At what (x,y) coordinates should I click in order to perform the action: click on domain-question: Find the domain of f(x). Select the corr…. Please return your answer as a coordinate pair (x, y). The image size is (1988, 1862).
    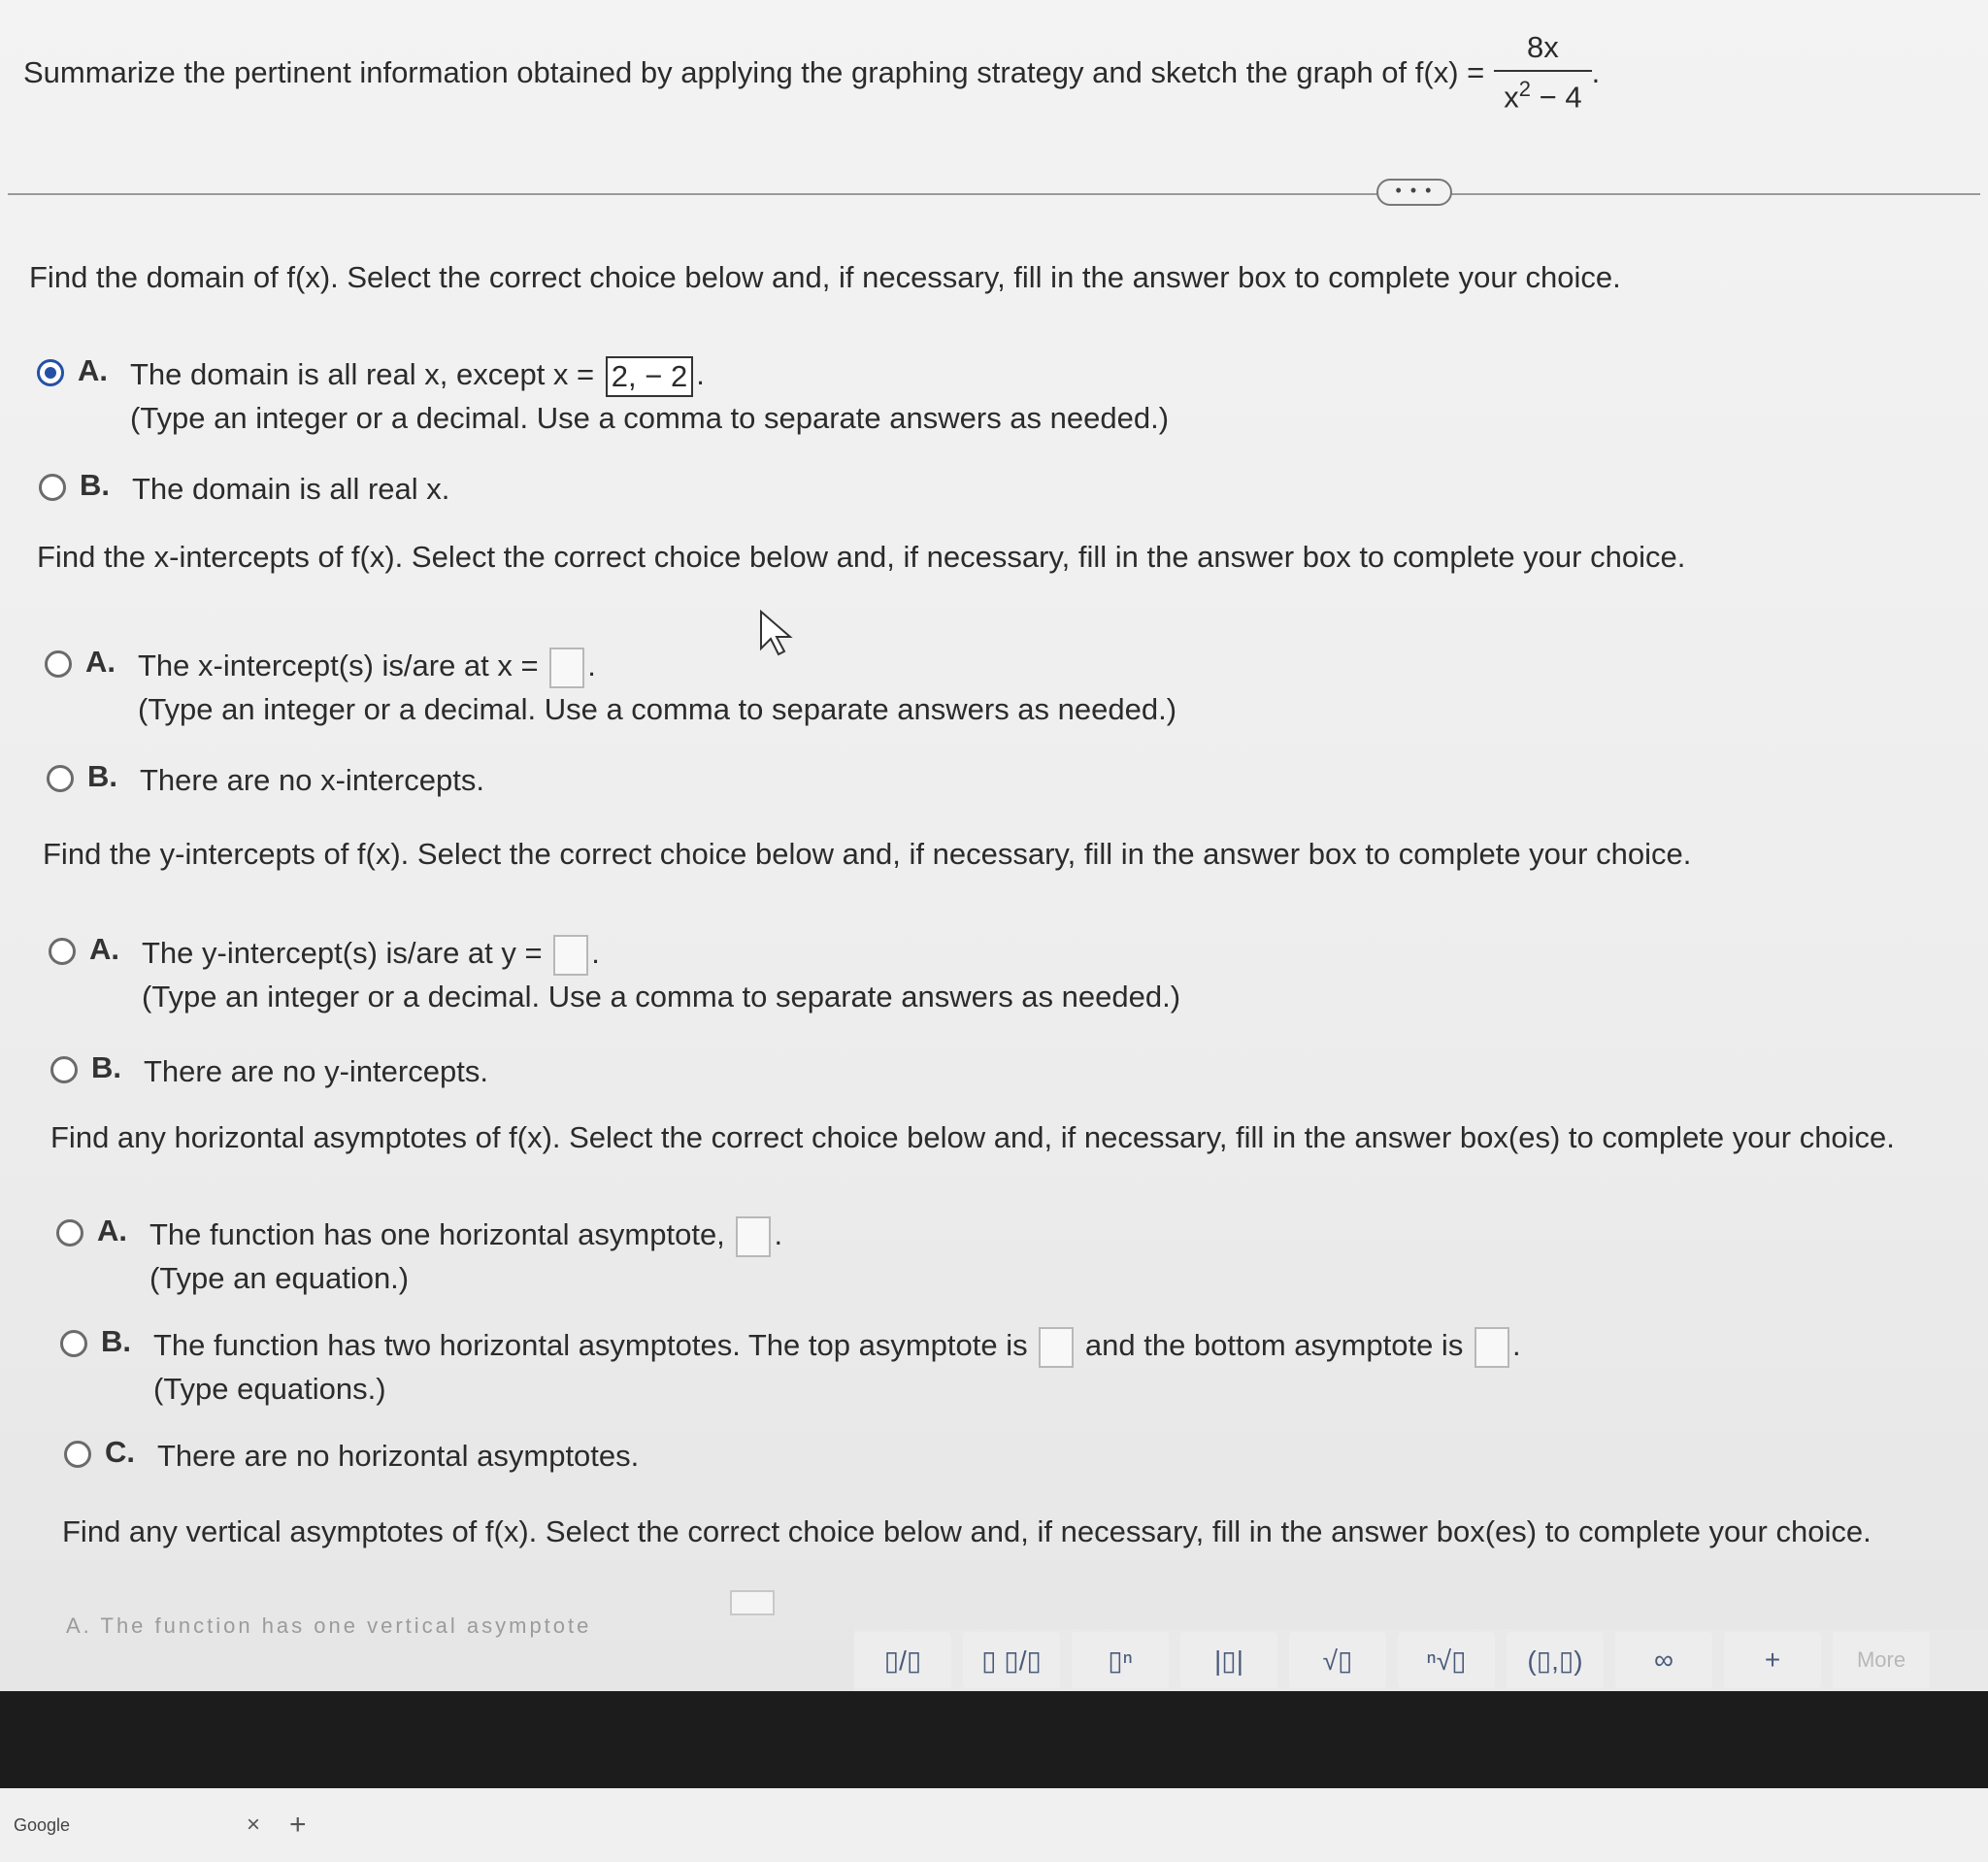
    Looking at the image, I should click on (825, 277).